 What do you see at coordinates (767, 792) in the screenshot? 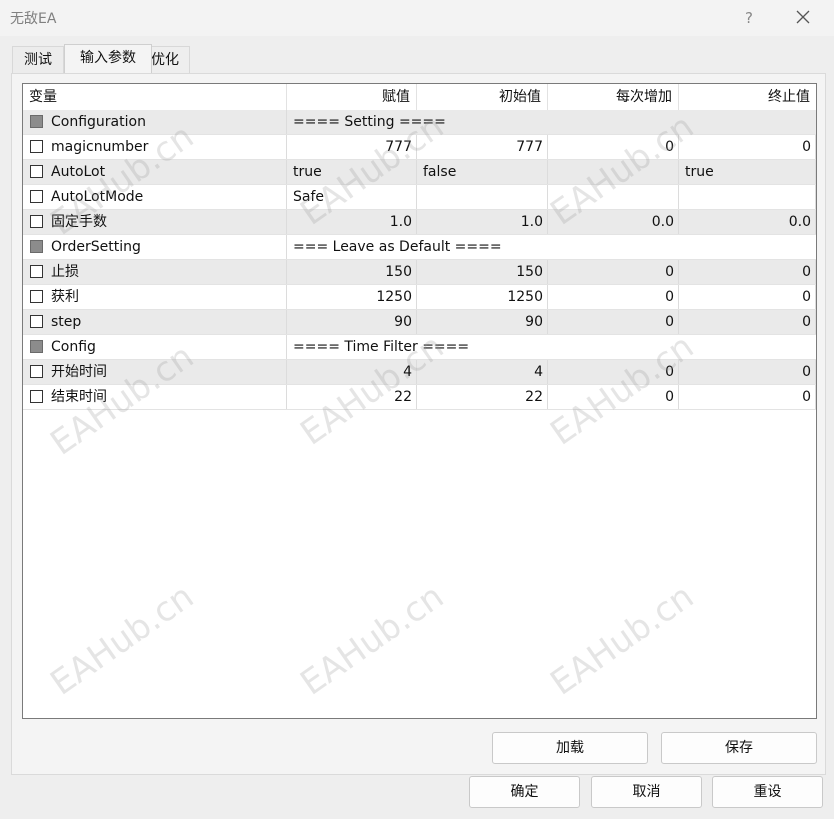
I see `reset-button: 重设` at bounding box center [767, 792].